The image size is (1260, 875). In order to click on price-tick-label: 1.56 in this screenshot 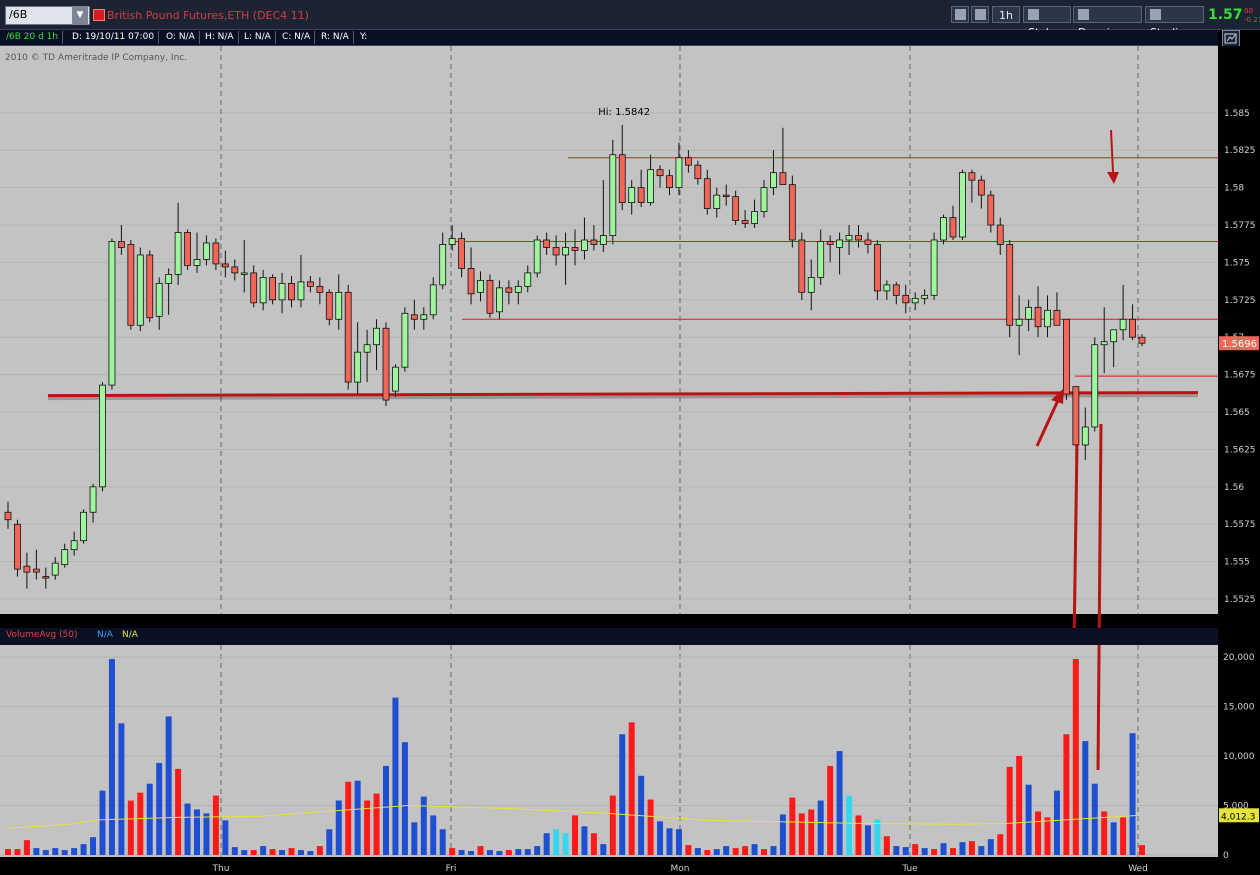, I will do `click(1234, 488)`.